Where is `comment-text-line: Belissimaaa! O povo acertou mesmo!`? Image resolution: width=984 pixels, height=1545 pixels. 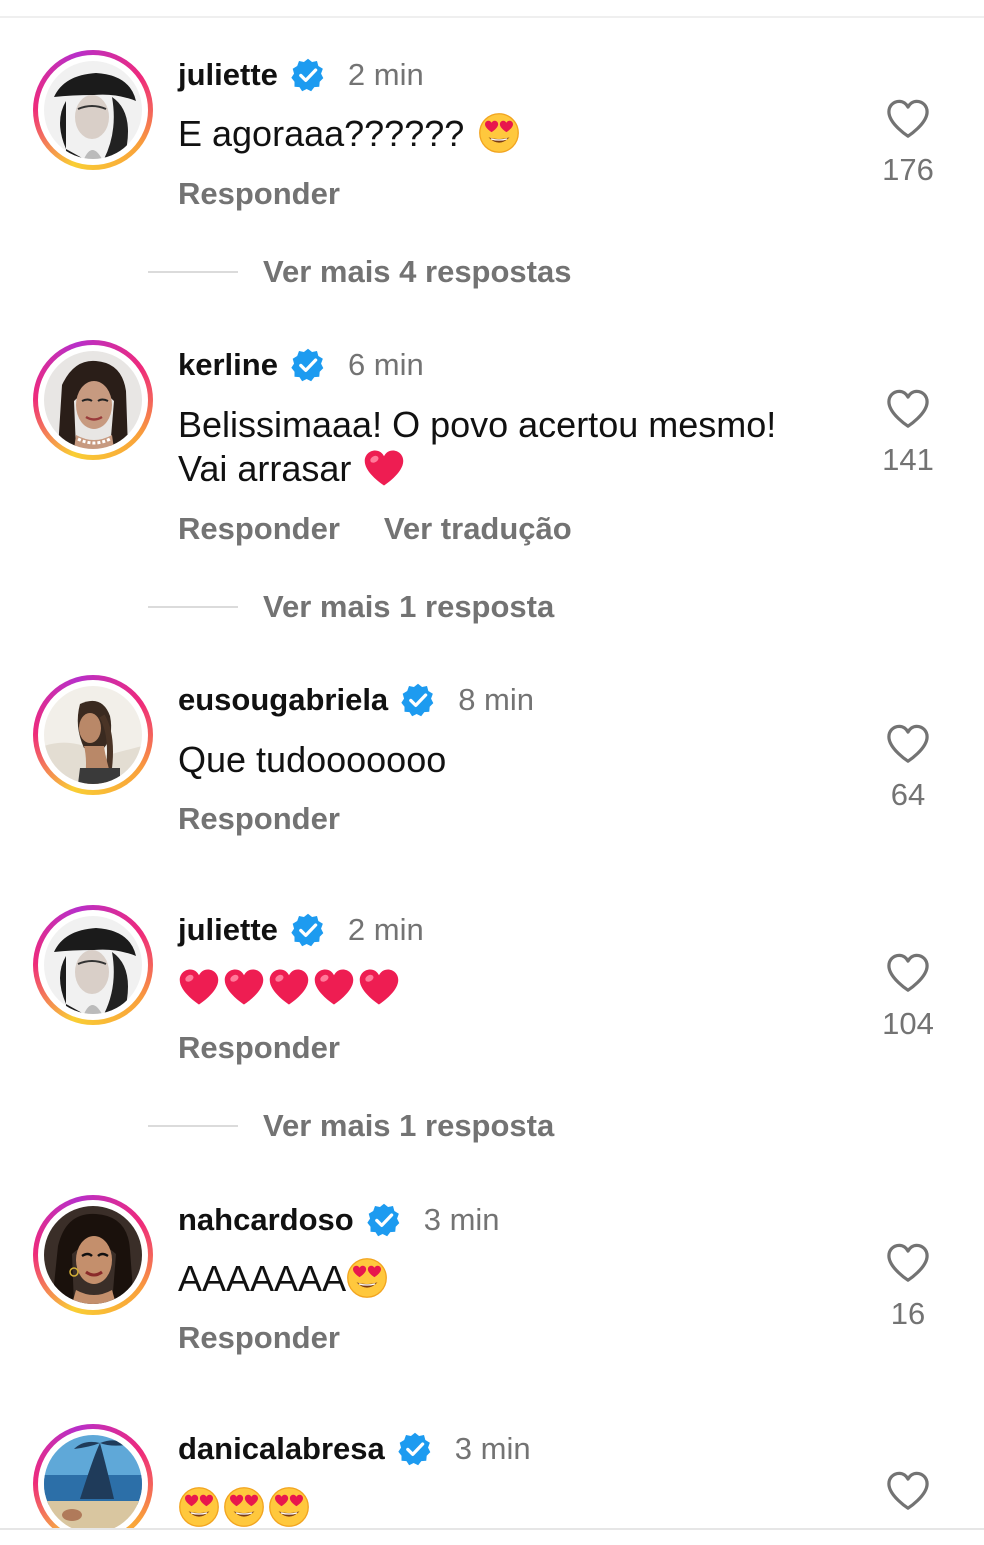
comment-text-line: Belissimaaa! O povo acertou mesmo! is located at coordinates (477, 424).